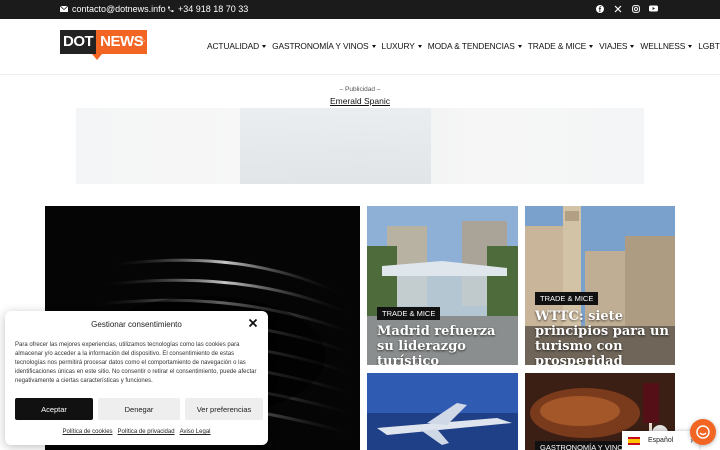 The width and height of the screenshot is (720, 450). What do you see at coordinates (360, 101) in the screenshot?
I see `ad-link: Emerald Spanic` at bounding box center [360, 101].